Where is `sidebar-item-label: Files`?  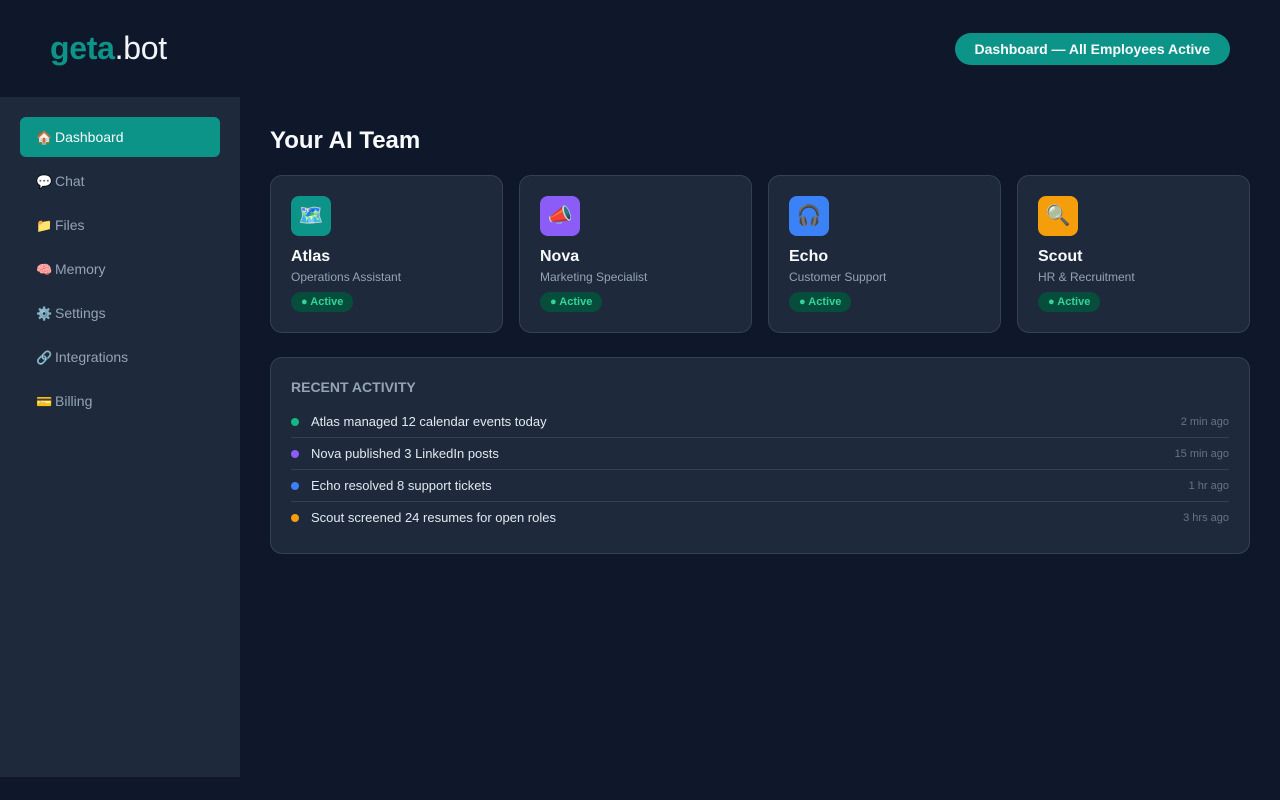 sidebar-item-label: Files is located at coordinates (70, 225).